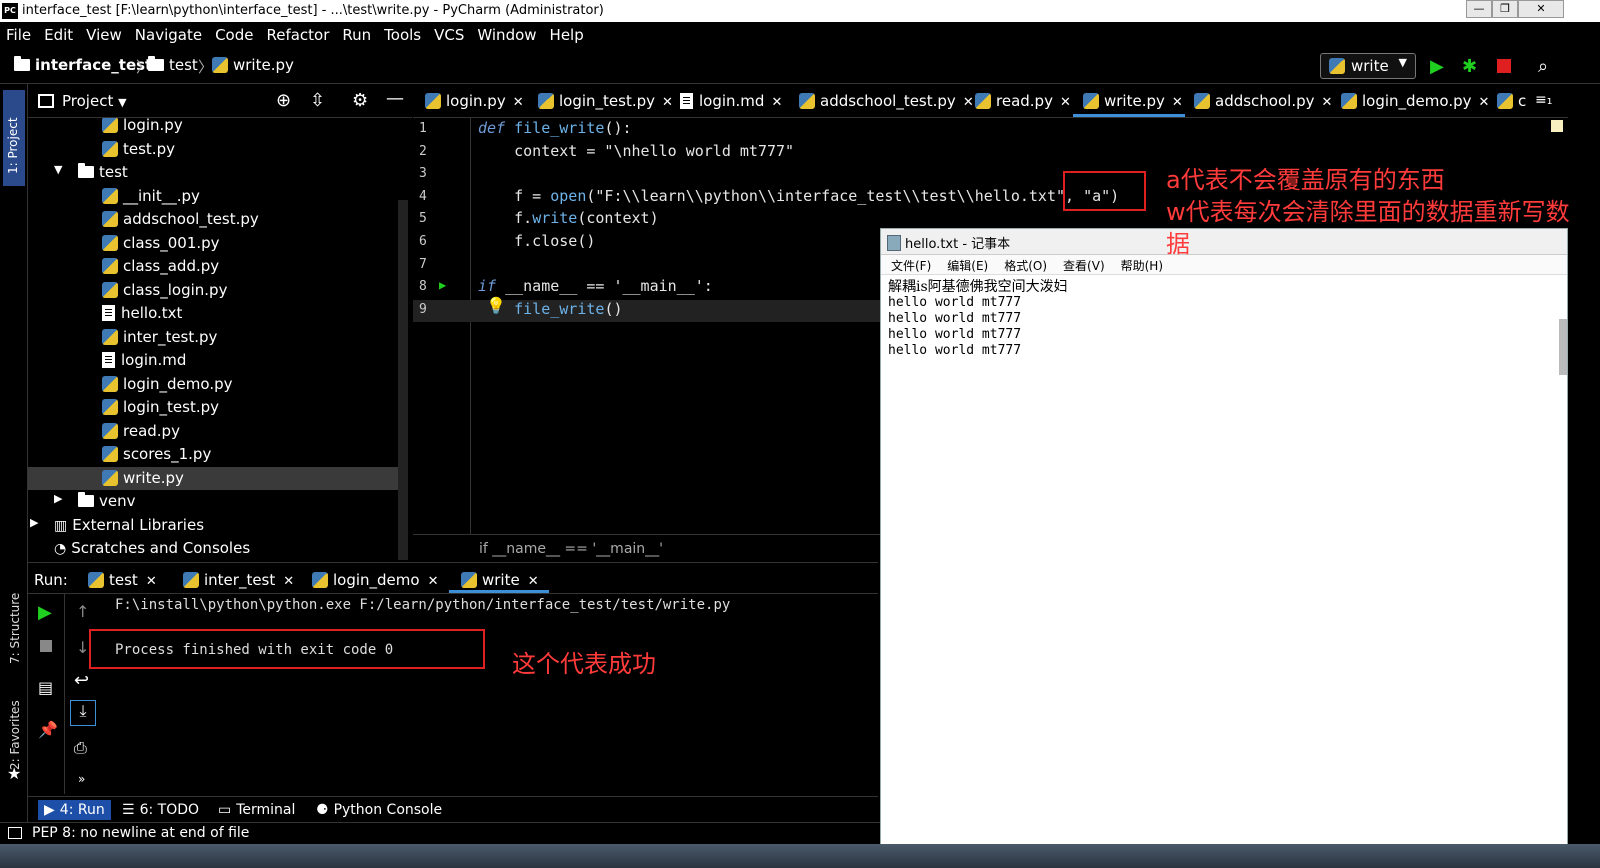  What do you see at coordinates (256, 810) in the screenshot?
I see `bottom-tool-button: ▭ Terminal` at bounding box center [256, 810].